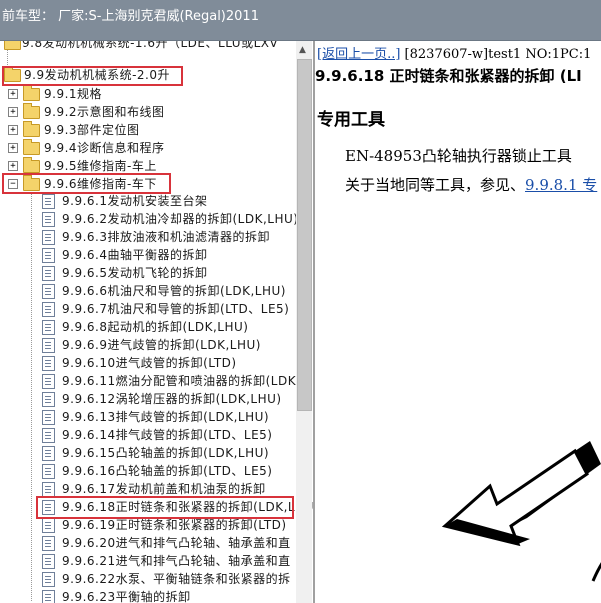 Image resolution: width=601 pixels, height=603 pixels. I want to click on title-bar: 前车型： 厂家:S-上海别克君威(Regal)2011, so click(300, 20).